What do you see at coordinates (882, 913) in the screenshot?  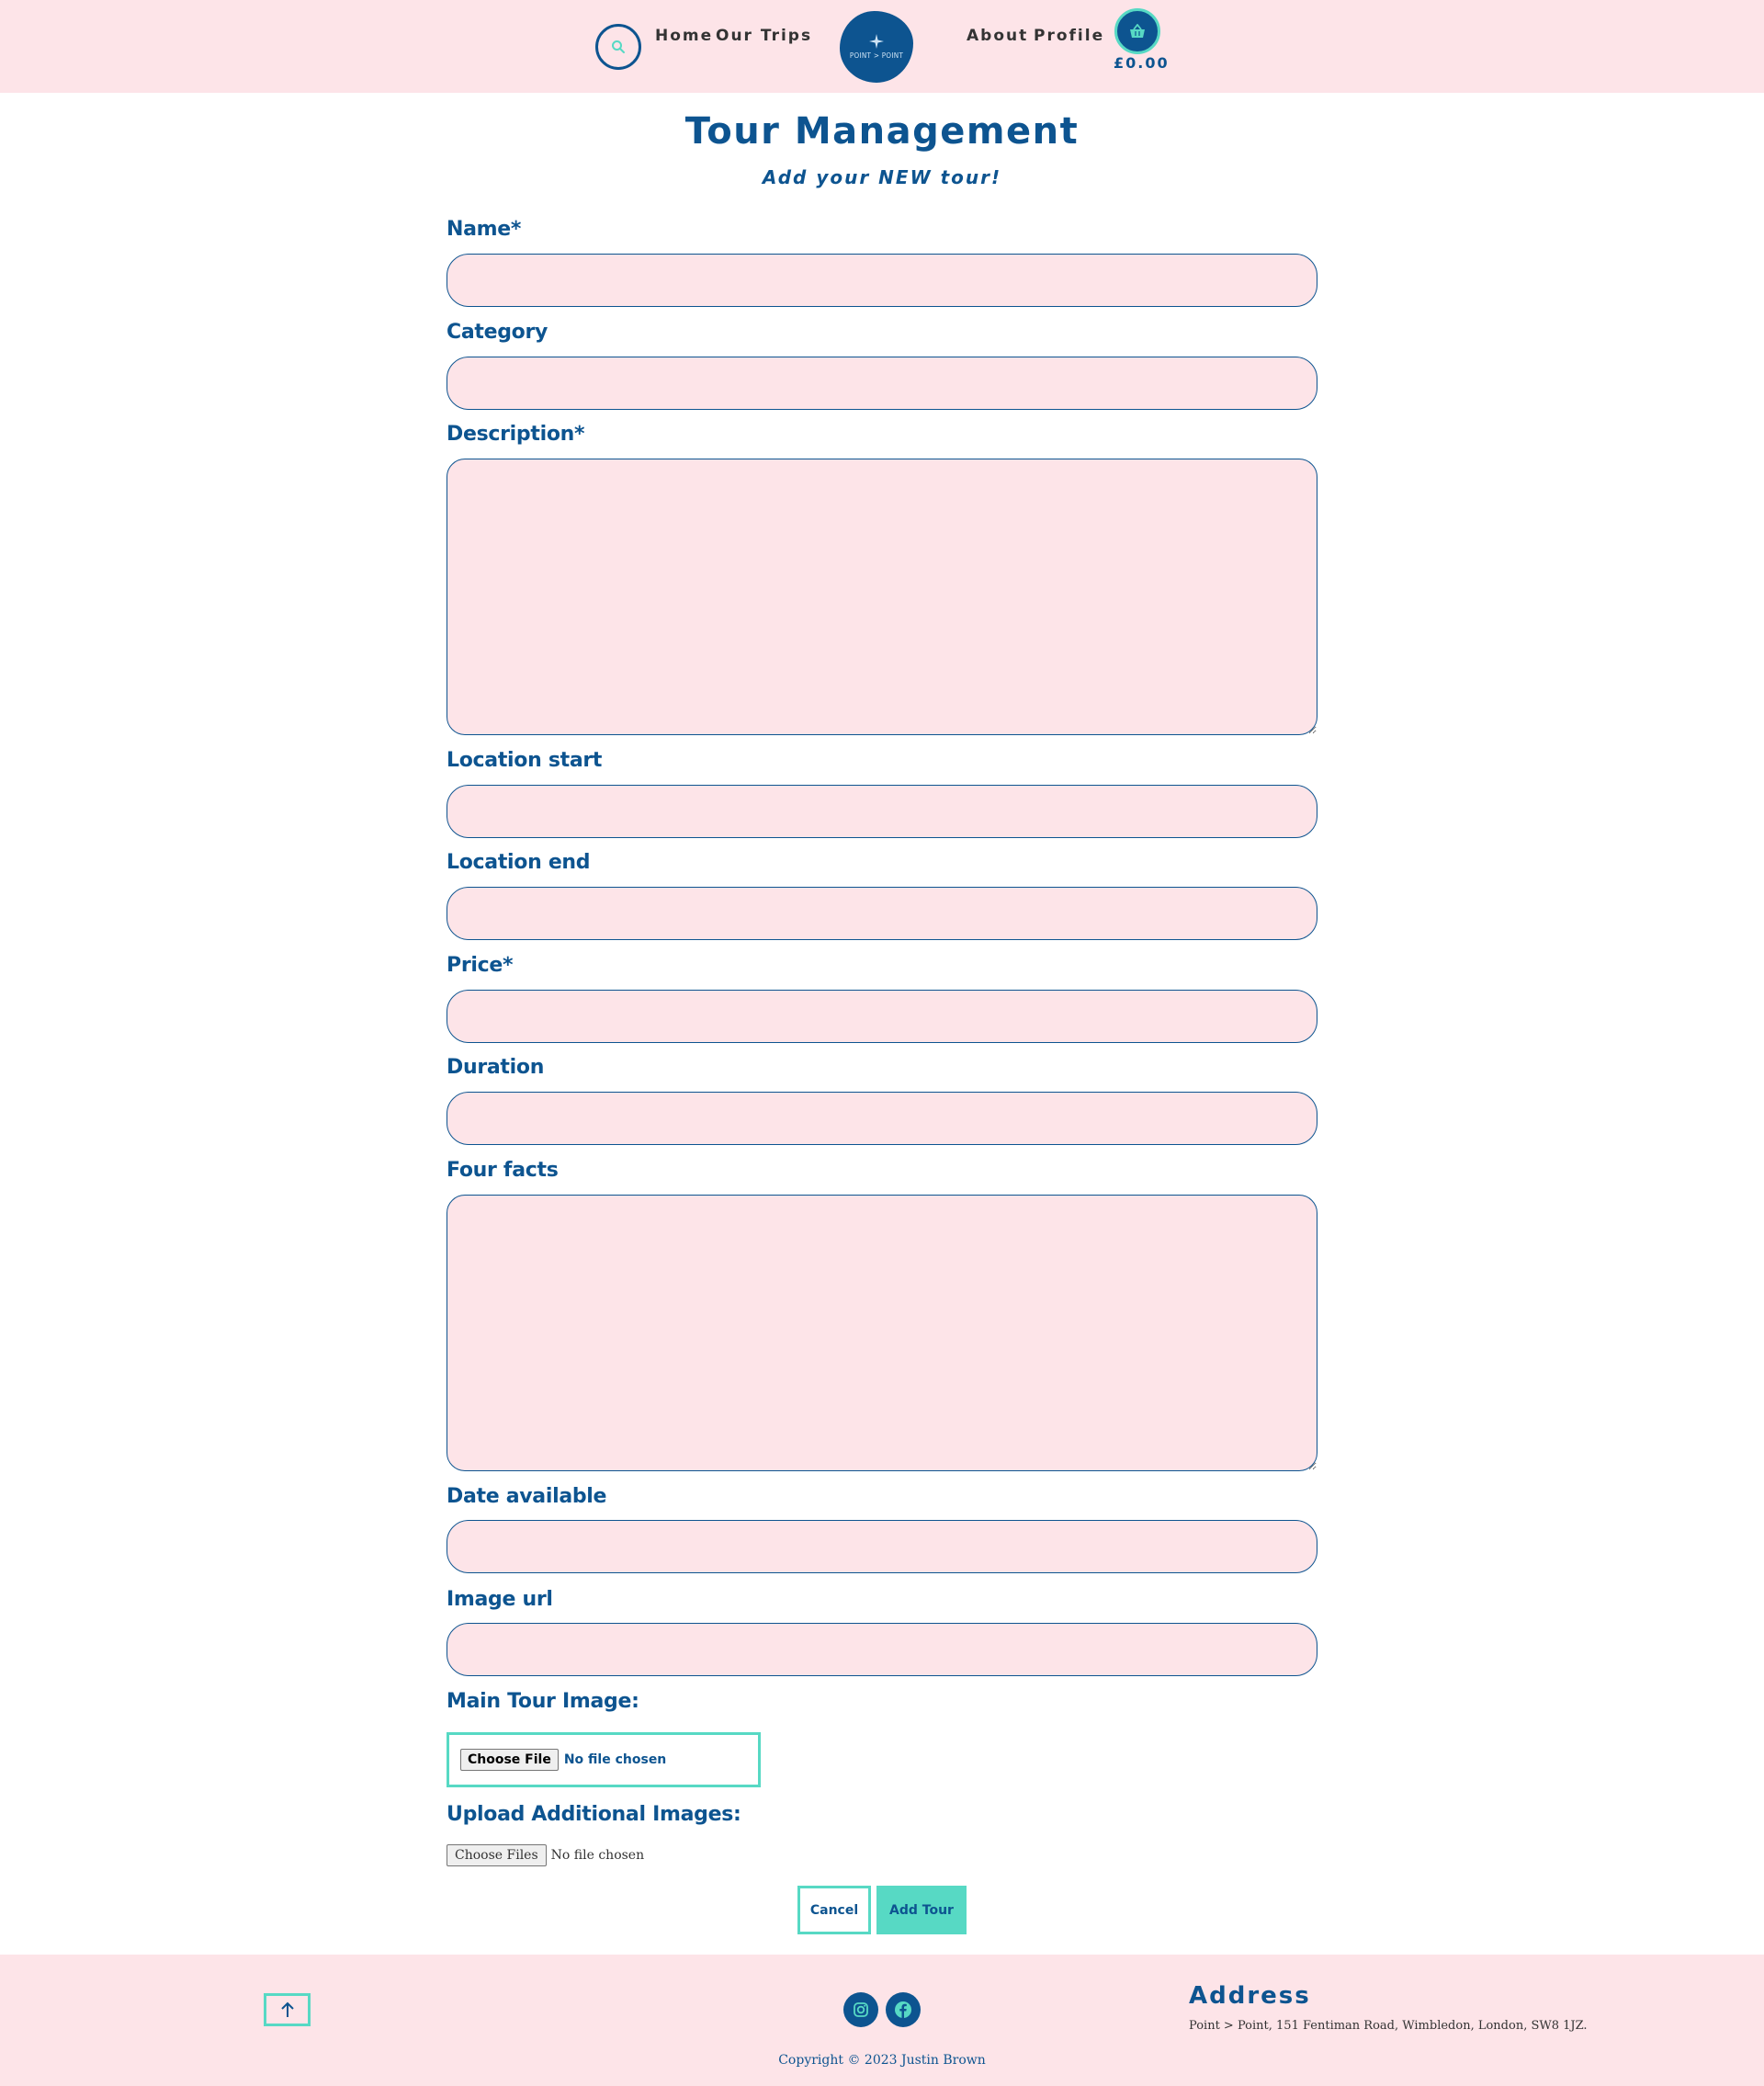 I see `location-end-input` at bounding box center [882, 913].